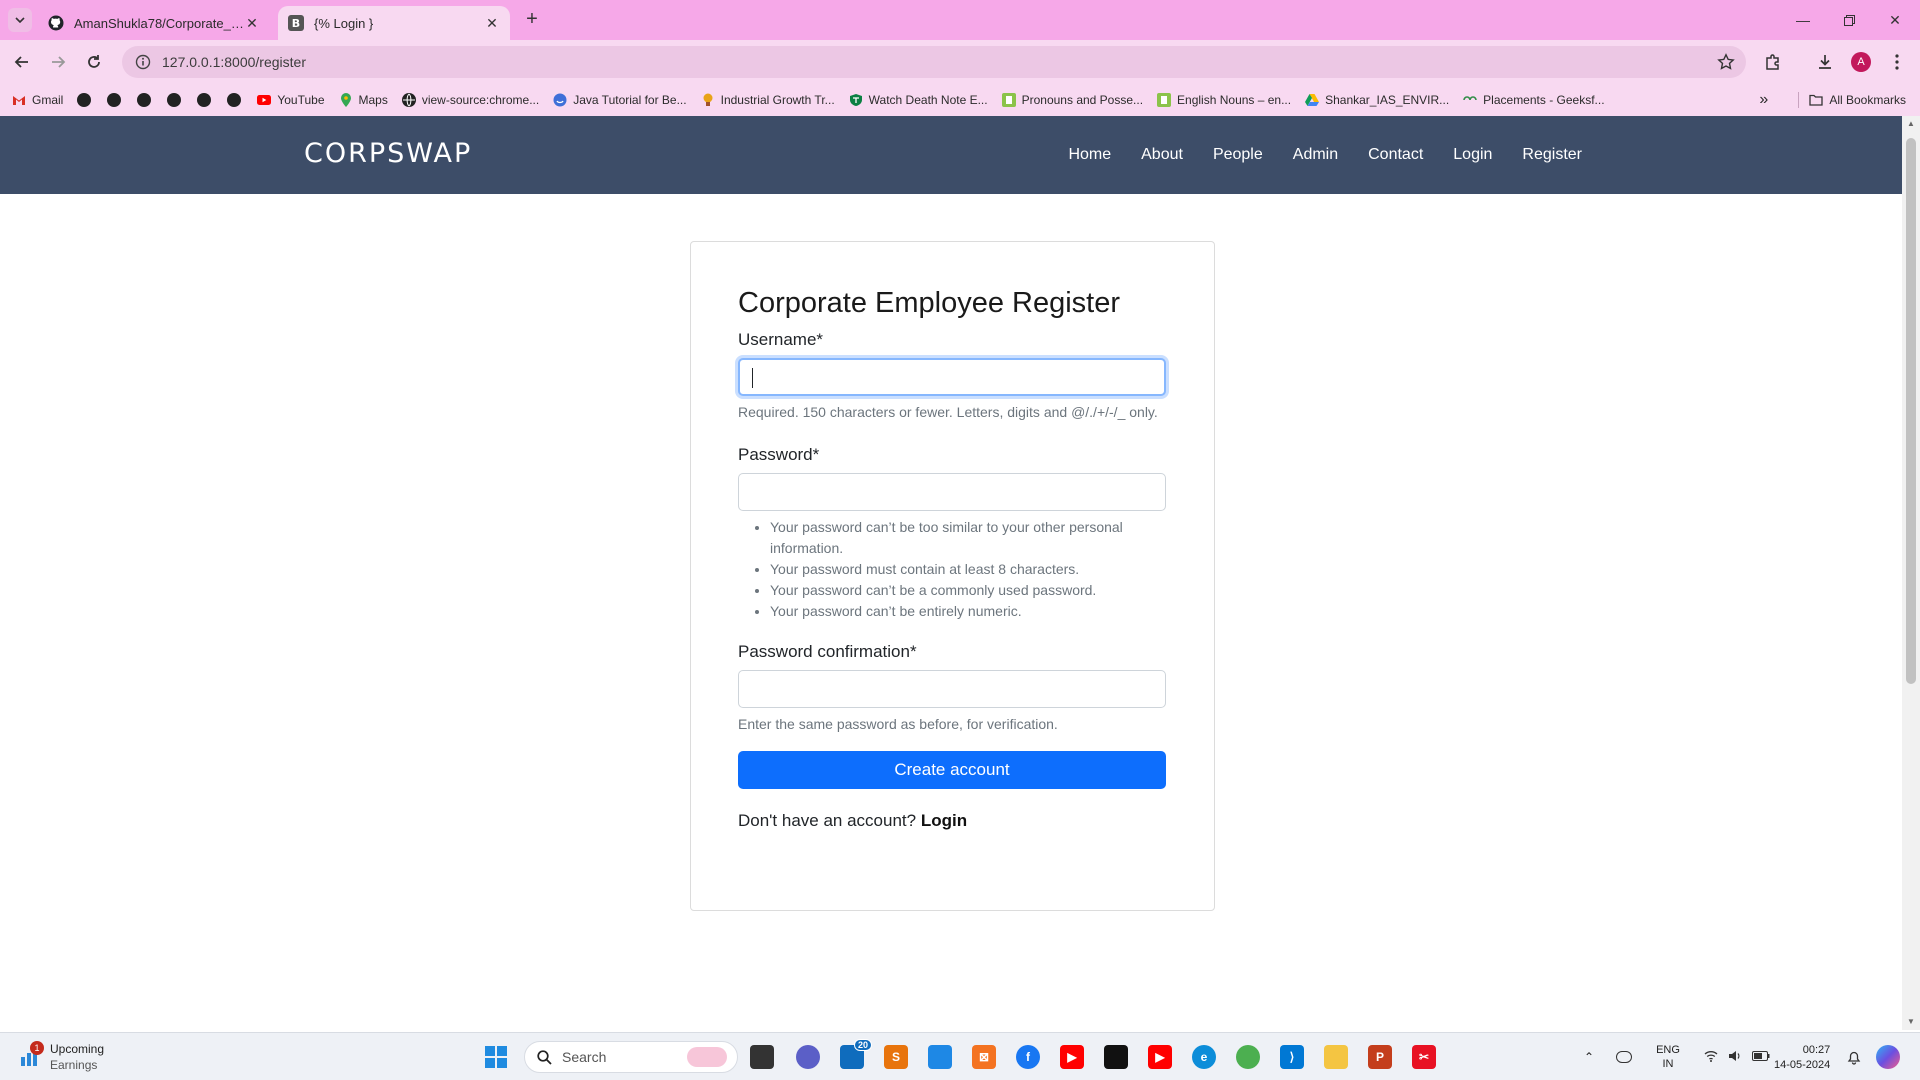  What do you see at coordinates (1028, 1057) in the screenshot?
I see `facebook-icon: f` at bounding box center [1028, 1057].